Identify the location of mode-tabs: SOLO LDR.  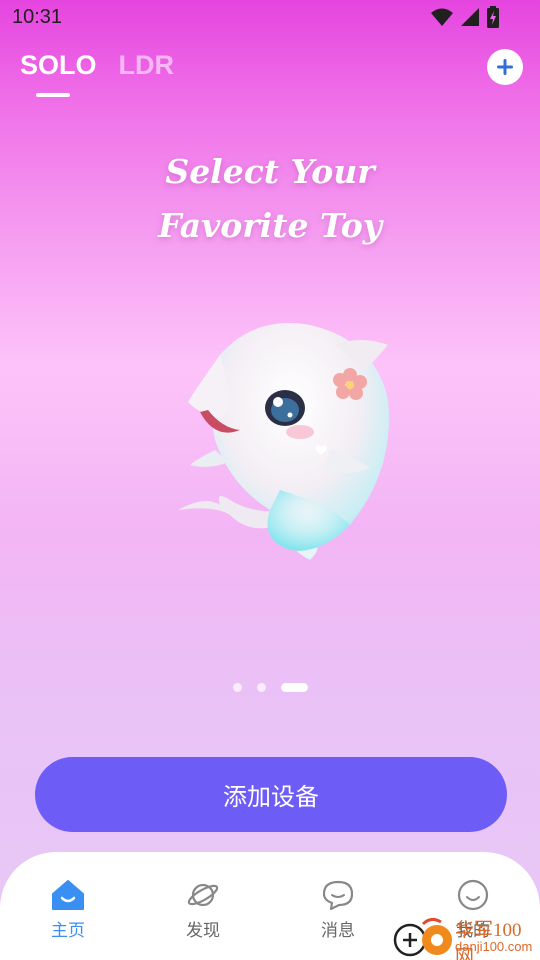
(97, 73).